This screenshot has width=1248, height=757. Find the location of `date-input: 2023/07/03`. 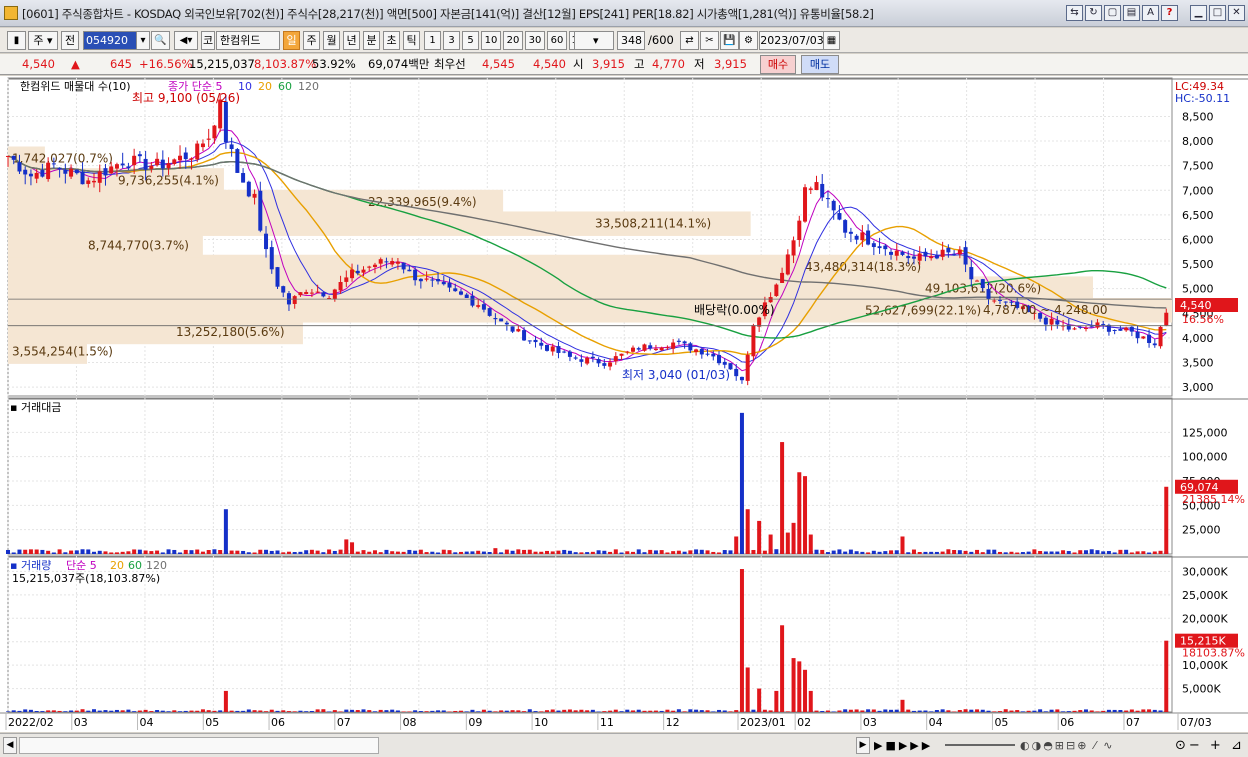

date-input: 2023/07/03 is located at coordinates (792, 40).